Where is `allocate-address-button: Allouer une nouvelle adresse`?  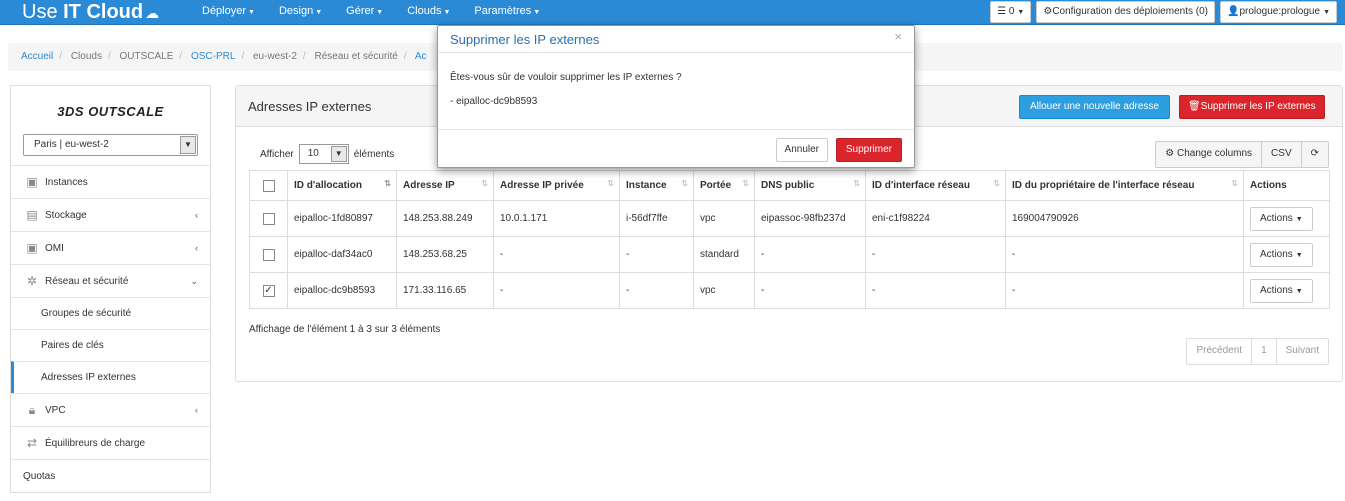 allocate-address-button: Allouer une nouvelle adresse is located at coordinates (1094, 107).